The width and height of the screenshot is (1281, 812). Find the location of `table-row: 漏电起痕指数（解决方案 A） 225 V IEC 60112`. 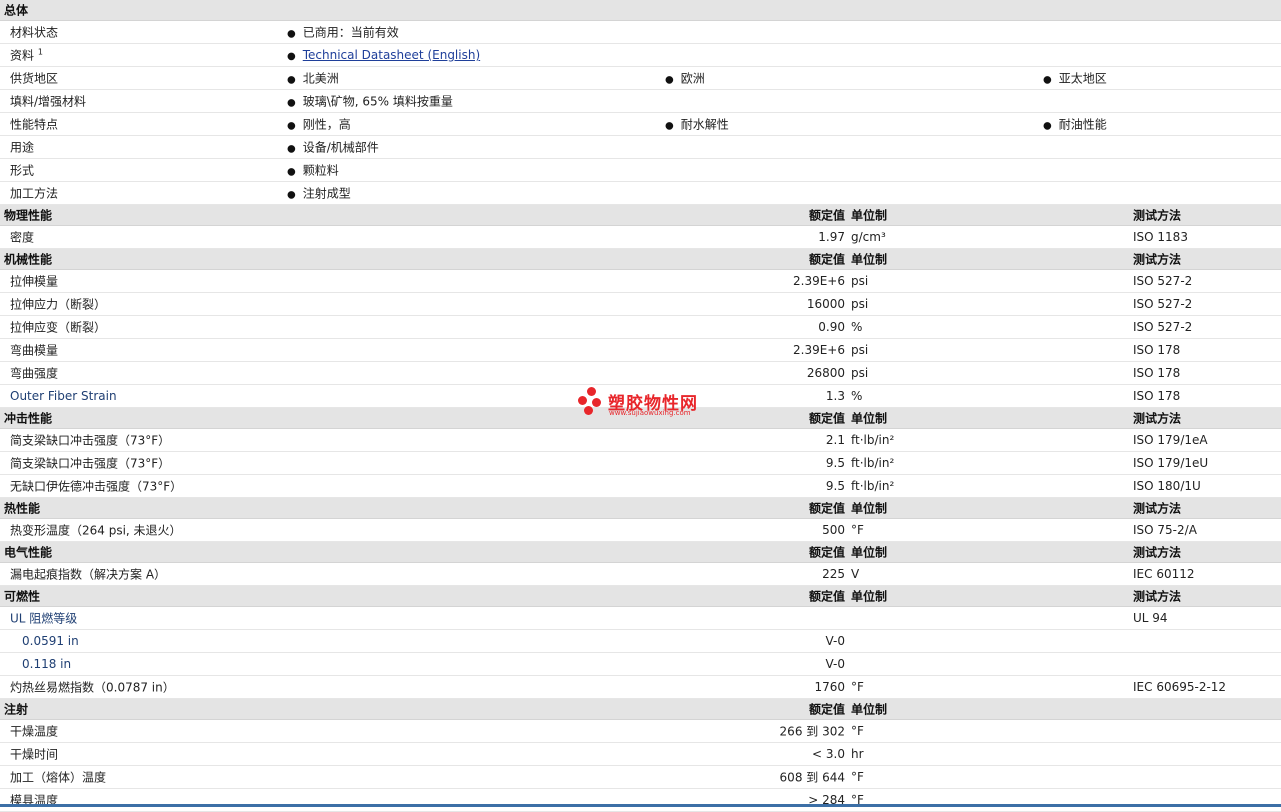

table-row: 漏电起痕指数（解决方案 A） 225 V IEC 60112 is located at coordinates (640, 574).